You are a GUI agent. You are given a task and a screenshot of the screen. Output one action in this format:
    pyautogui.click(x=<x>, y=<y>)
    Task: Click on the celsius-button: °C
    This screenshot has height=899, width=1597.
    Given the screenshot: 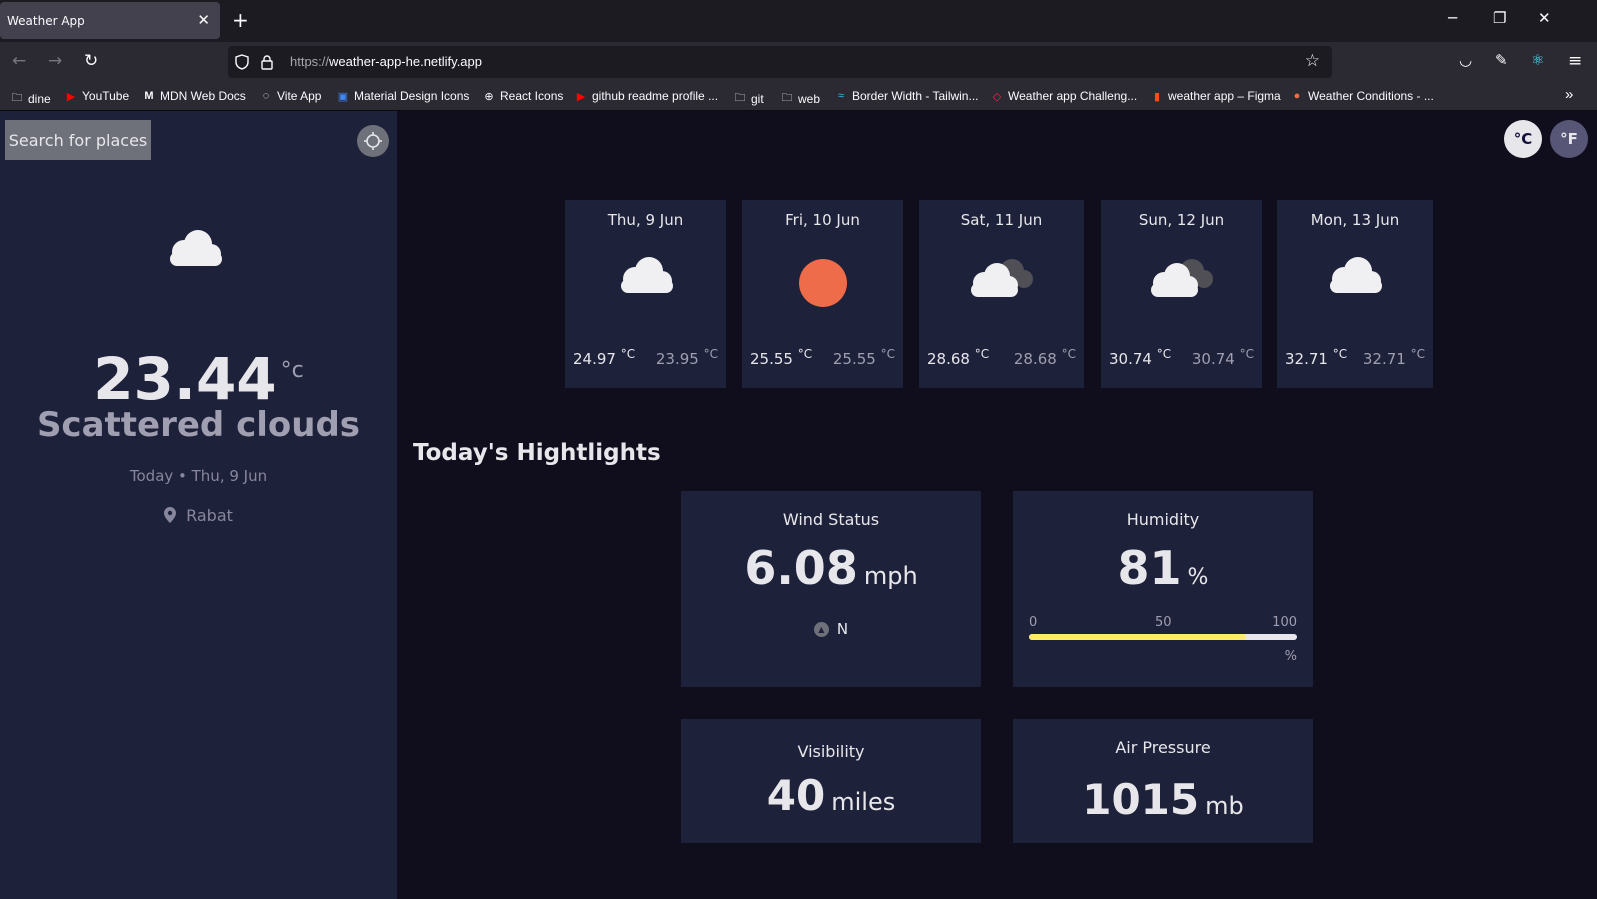 What is the action you would take?
    pyautogui.click(x=1523, y=139)
    